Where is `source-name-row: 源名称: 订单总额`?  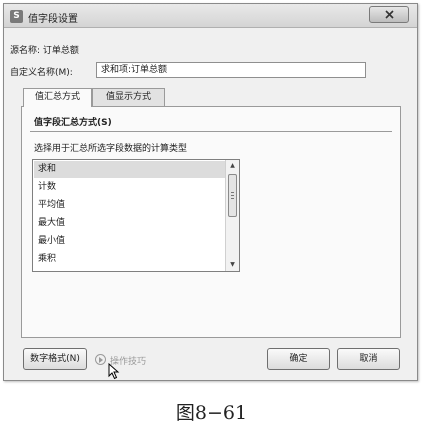
source-name-row: 源名称: 订单总额 is located at coordinates (44, 49).